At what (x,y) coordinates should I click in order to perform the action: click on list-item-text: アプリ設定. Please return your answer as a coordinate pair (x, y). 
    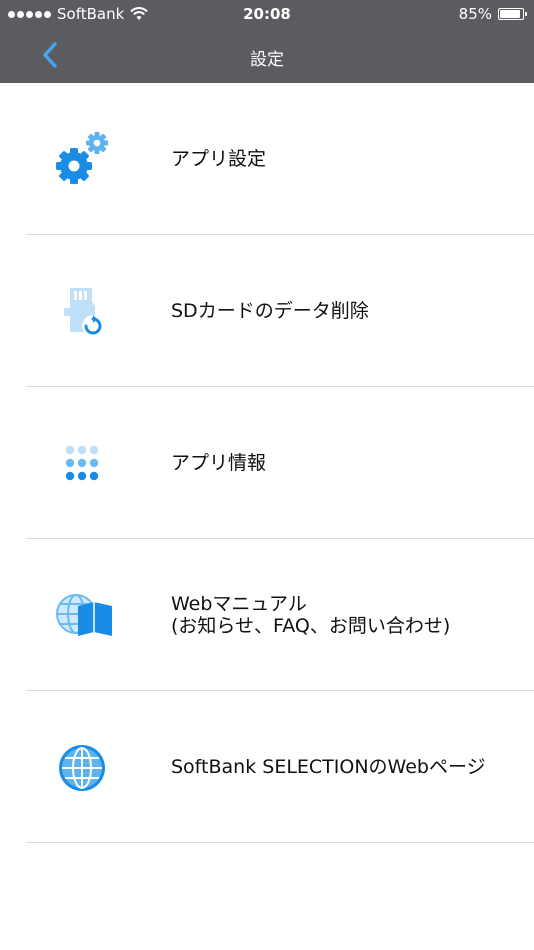
    Looking at the image, I should click on (219, 159).